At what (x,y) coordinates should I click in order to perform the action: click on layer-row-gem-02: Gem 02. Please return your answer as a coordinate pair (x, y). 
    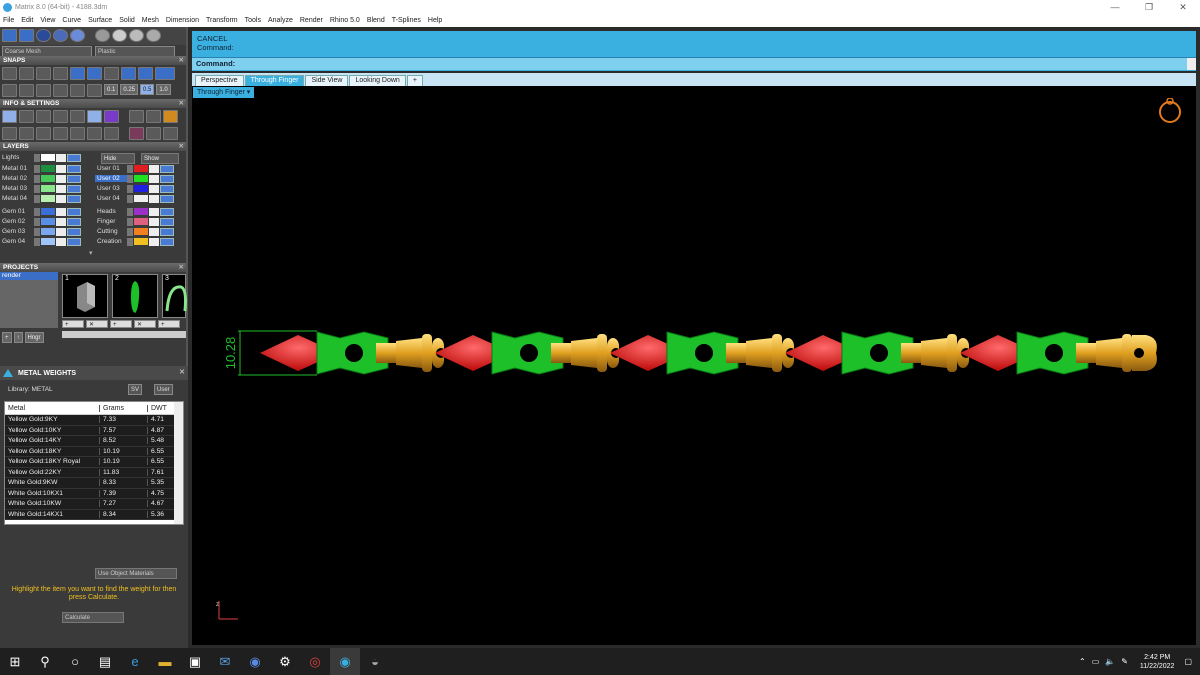
    Looking at the image, I should click on (40, 221).